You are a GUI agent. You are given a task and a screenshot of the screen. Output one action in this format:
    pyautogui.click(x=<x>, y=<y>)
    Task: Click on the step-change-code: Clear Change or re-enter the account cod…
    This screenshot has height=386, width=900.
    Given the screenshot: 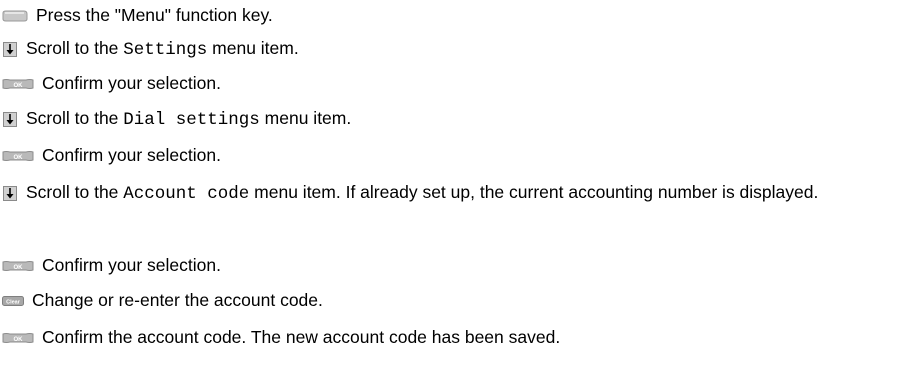 What is the action you would take?
    pyautogui.click(x=161, y=300)
    